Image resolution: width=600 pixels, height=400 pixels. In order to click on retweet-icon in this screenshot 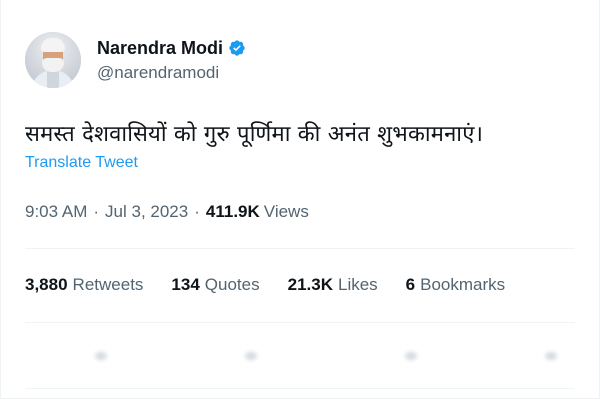, I will do `click(251, 356)`.